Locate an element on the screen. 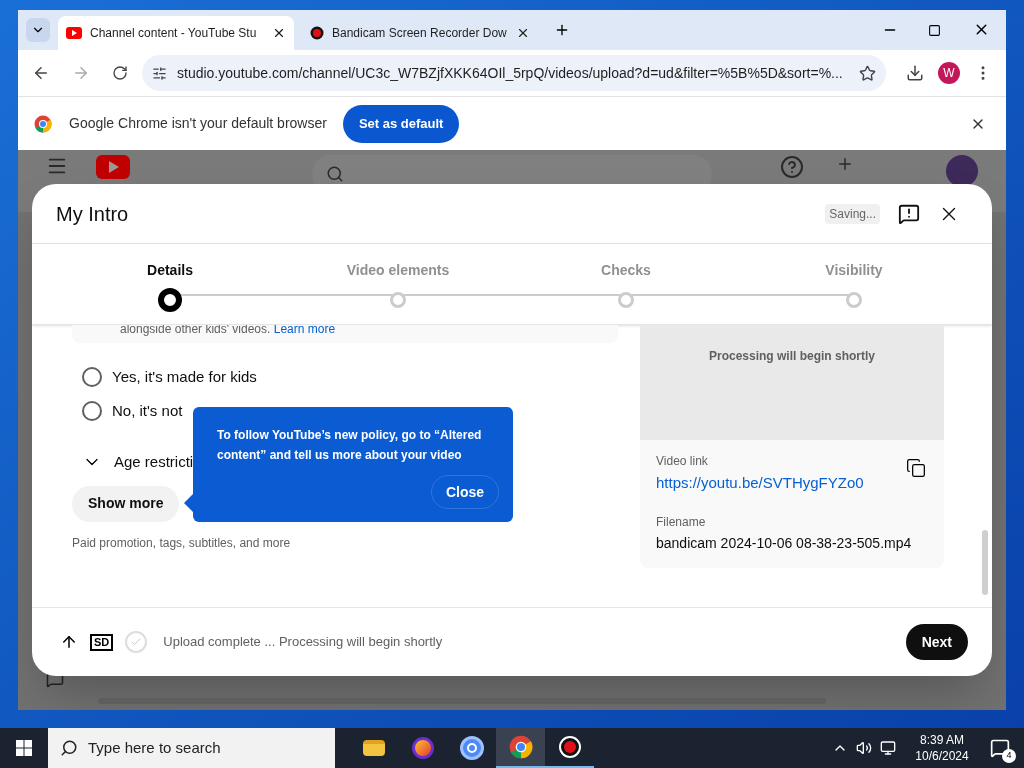  show-more-hint: Paid promotion, tags, subtitles, and more is located at coordinates (182, 543).